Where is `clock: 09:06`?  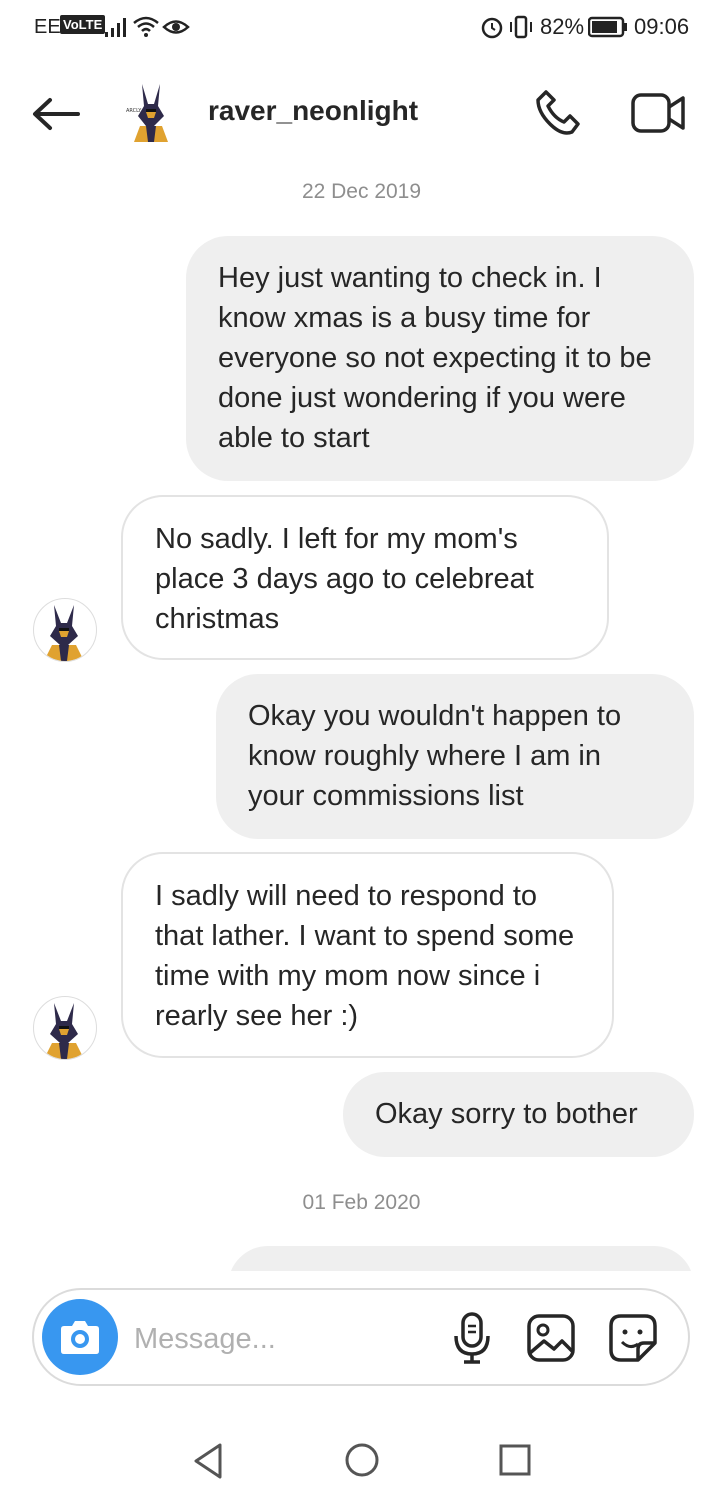
clock: 09:06 is located at coordinates (662, 26).